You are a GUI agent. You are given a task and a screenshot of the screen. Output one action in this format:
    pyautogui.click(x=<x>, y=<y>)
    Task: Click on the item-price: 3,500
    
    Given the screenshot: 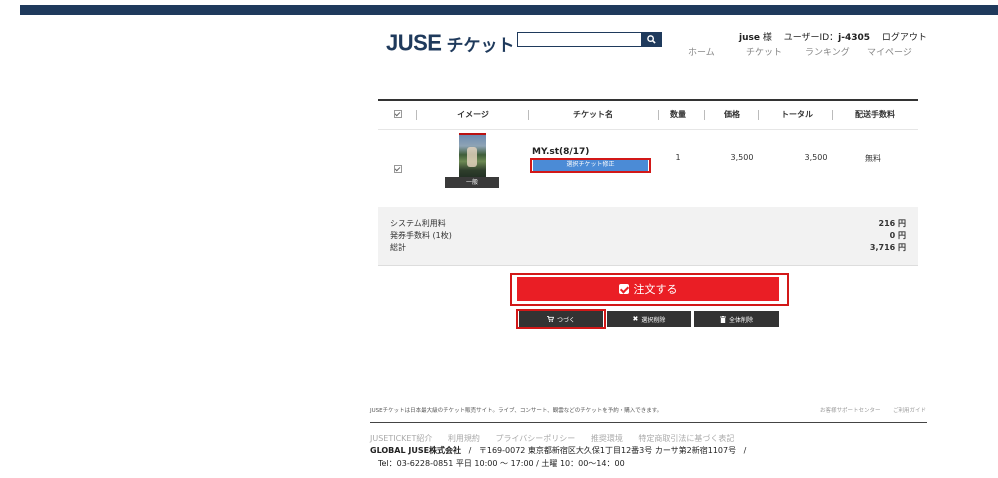 What is the action you would take?
    pyautogui.click(x=742, y=157)
    